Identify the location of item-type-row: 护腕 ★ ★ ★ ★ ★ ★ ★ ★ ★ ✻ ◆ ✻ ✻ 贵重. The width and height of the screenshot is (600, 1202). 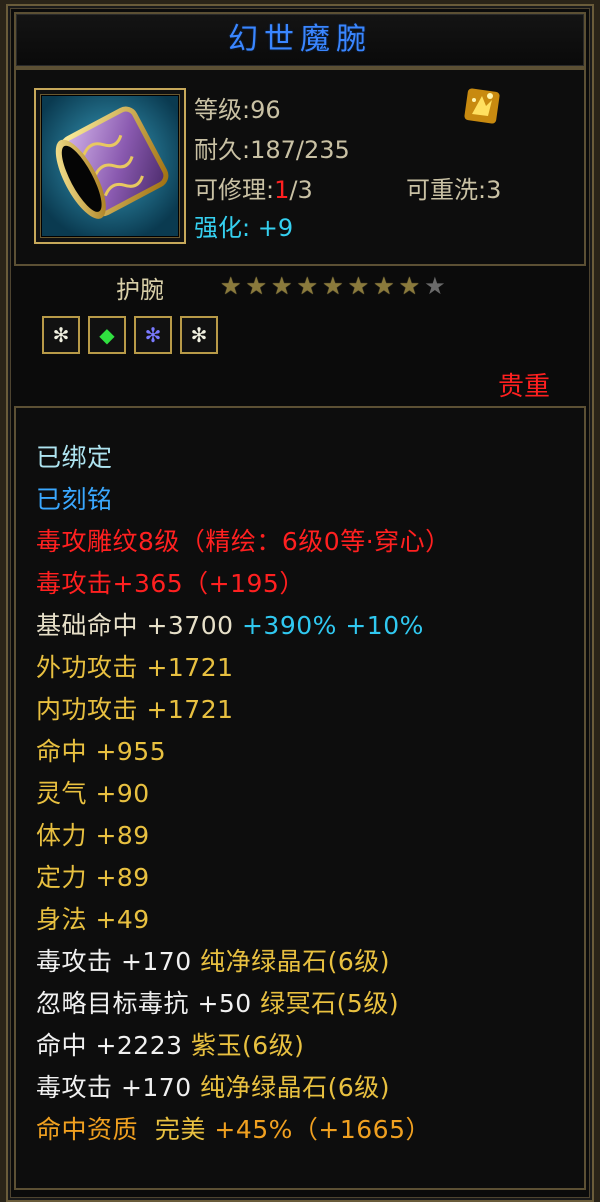
(298, 336).